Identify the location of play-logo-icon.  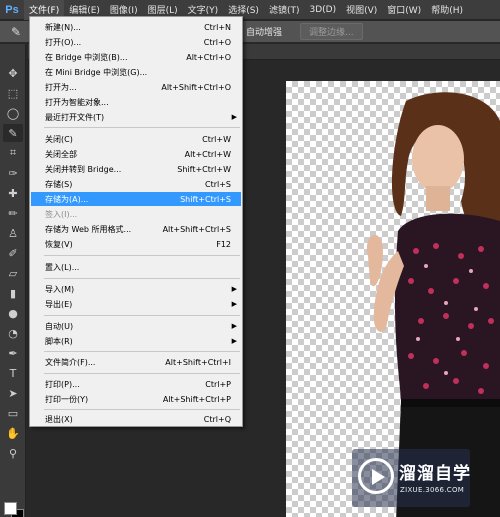
(376, 476).